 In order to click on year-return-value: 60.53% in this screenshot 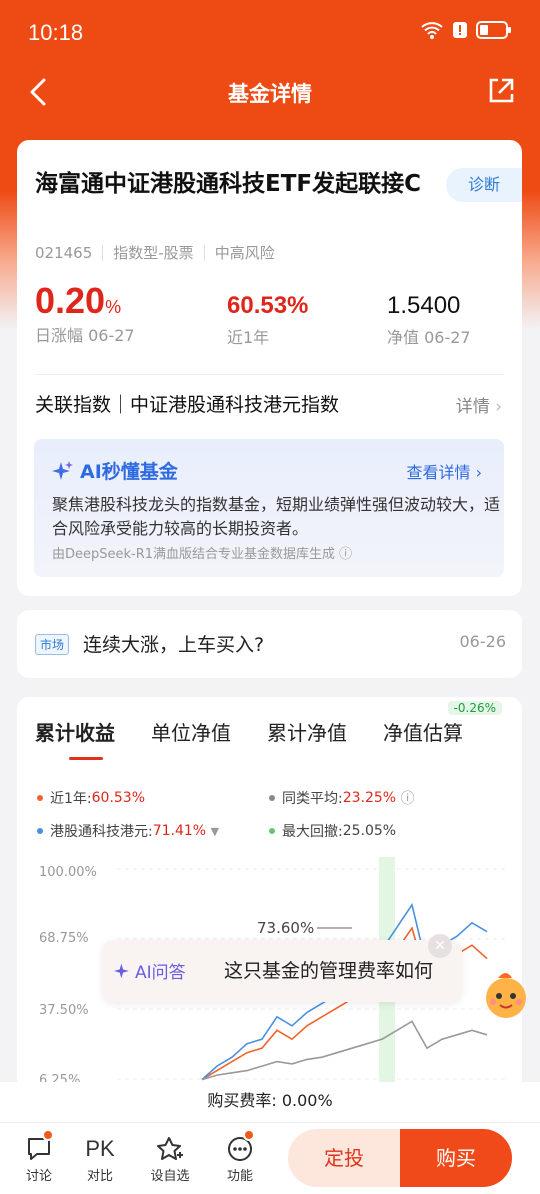, I will do `click(268, 305)`.